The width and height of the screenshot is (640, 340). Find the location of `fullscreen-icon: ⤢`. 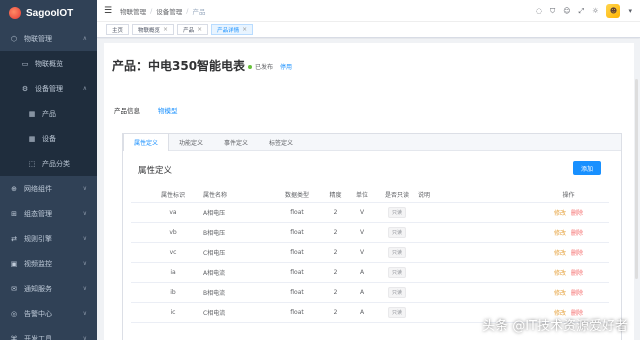

fullscreen-icon: ⤢ is located at coordinates (582, 11).